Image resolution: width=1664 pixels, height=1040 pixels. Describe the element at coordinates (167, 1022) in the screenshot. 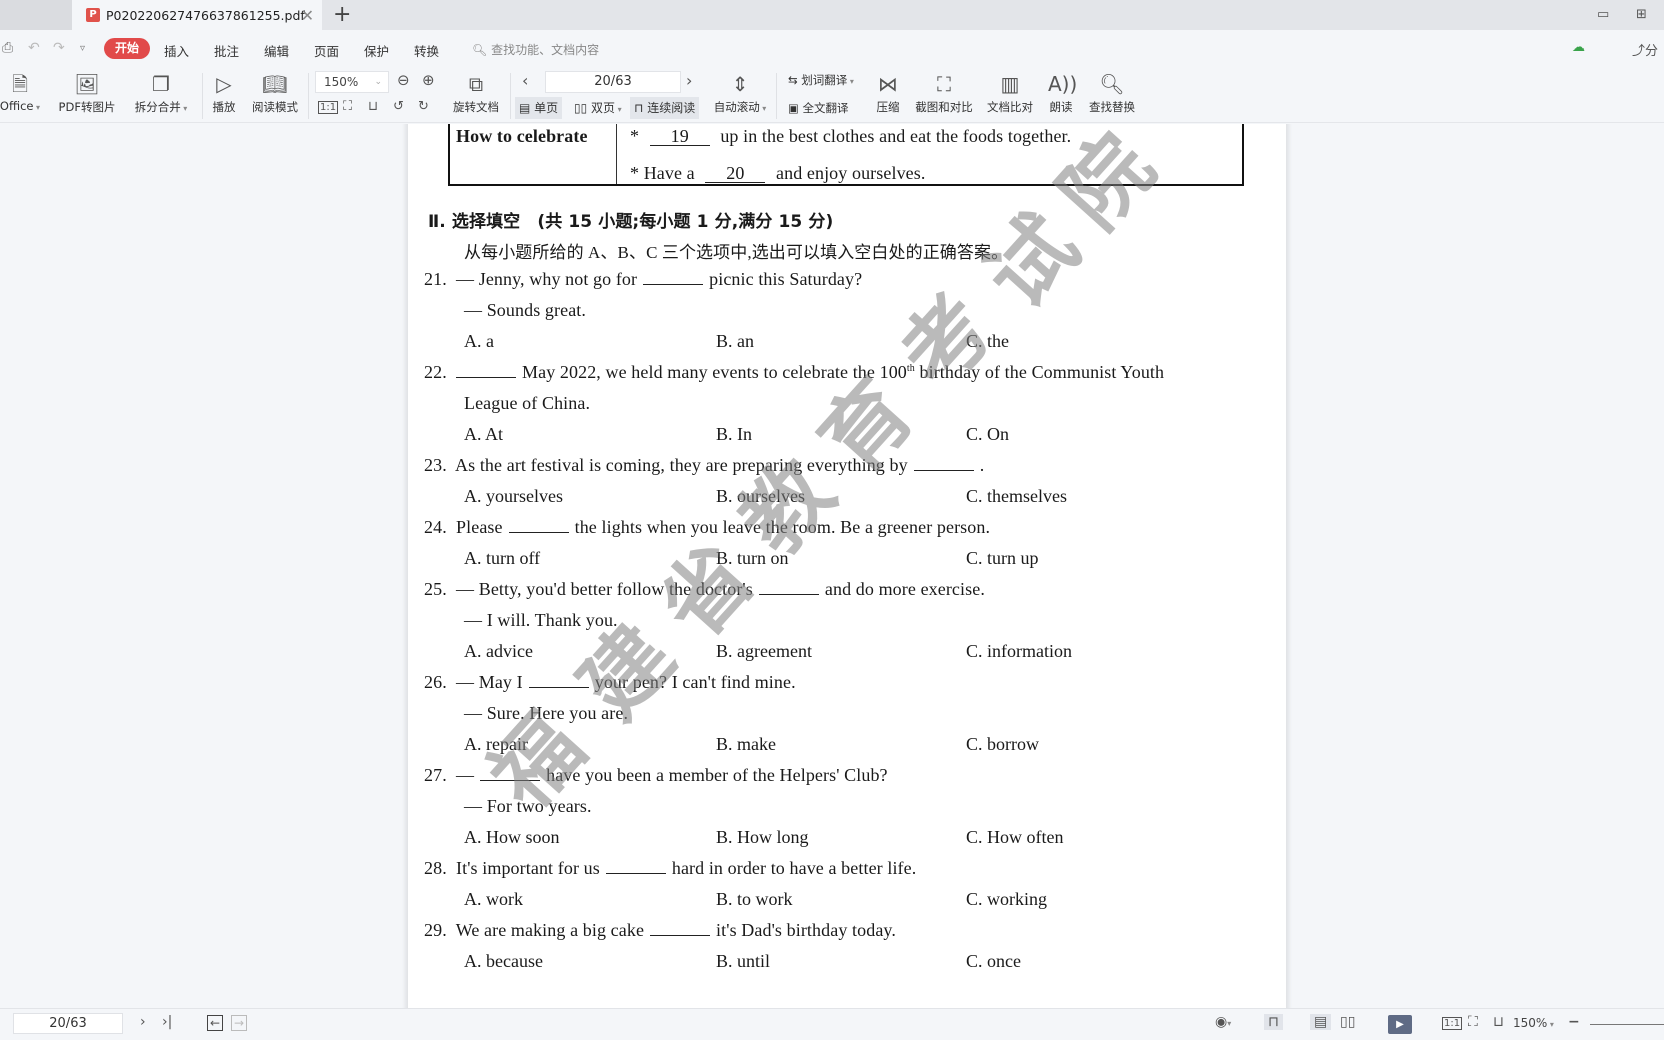

I see `last-page-icon: ›|` at that location.